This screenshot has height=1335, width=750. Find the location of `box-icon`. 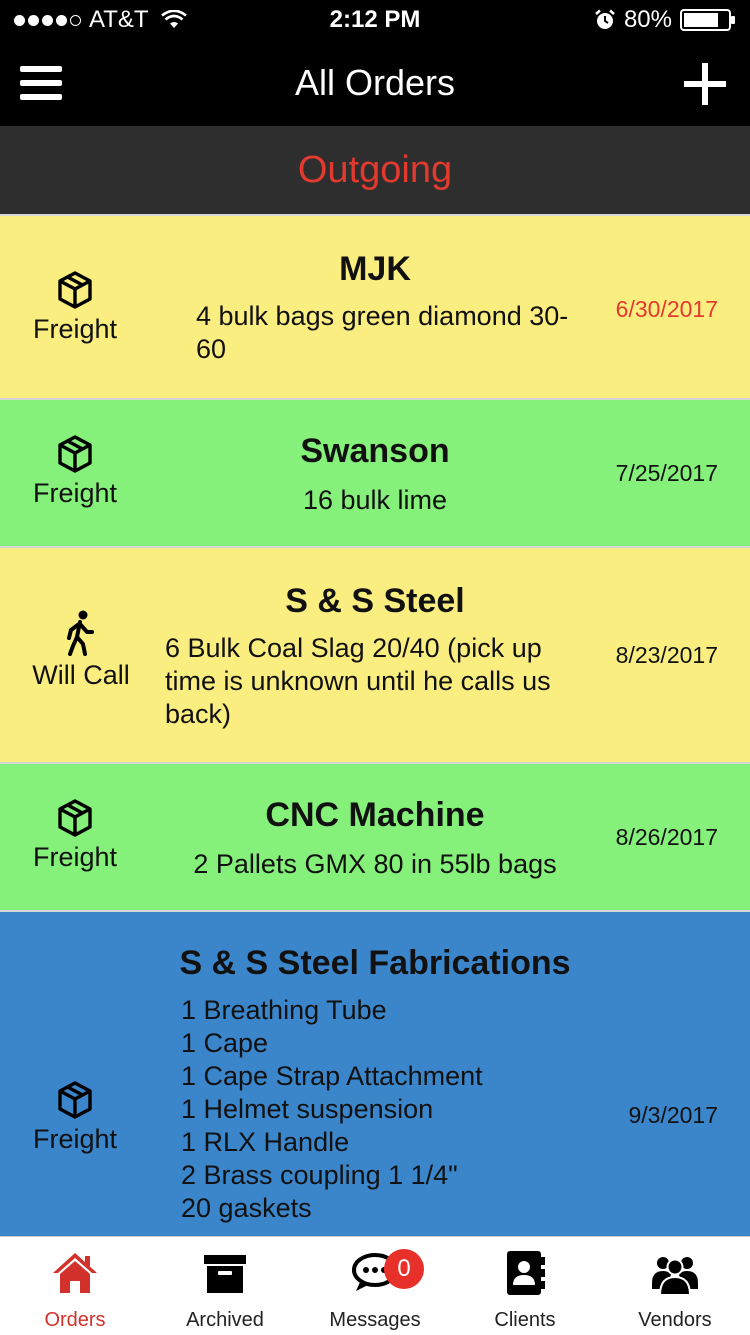

box-icon is located at coordinates (75, 1100).